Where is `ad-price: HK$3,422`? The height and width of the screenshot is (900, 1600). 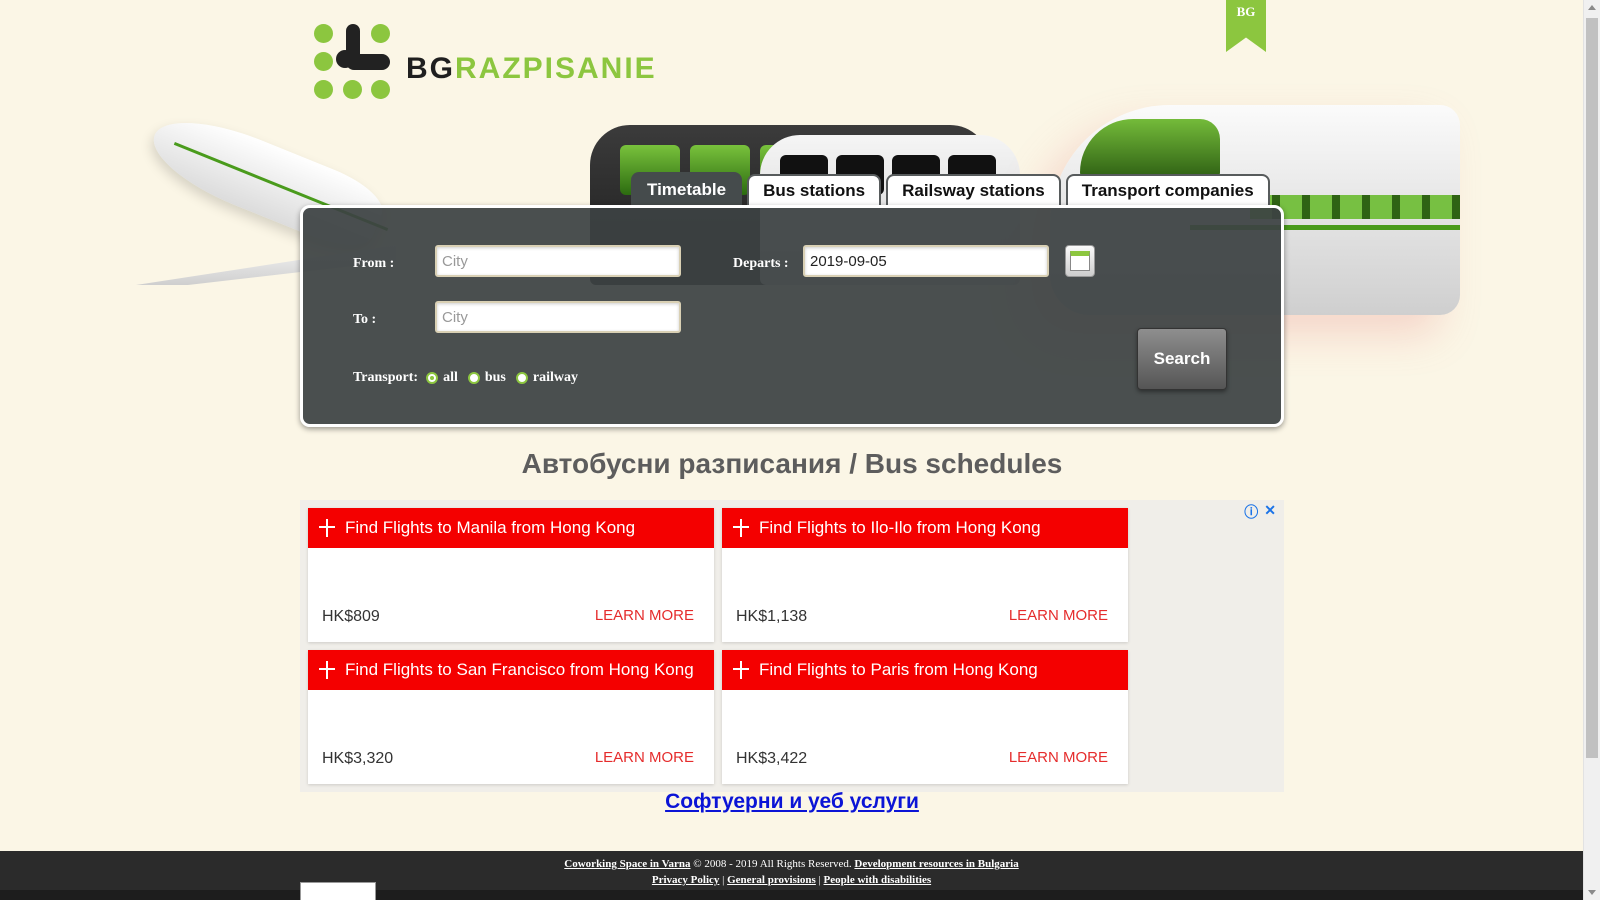 ad-price: HK$3,422 is located at coordinates (772, 758).